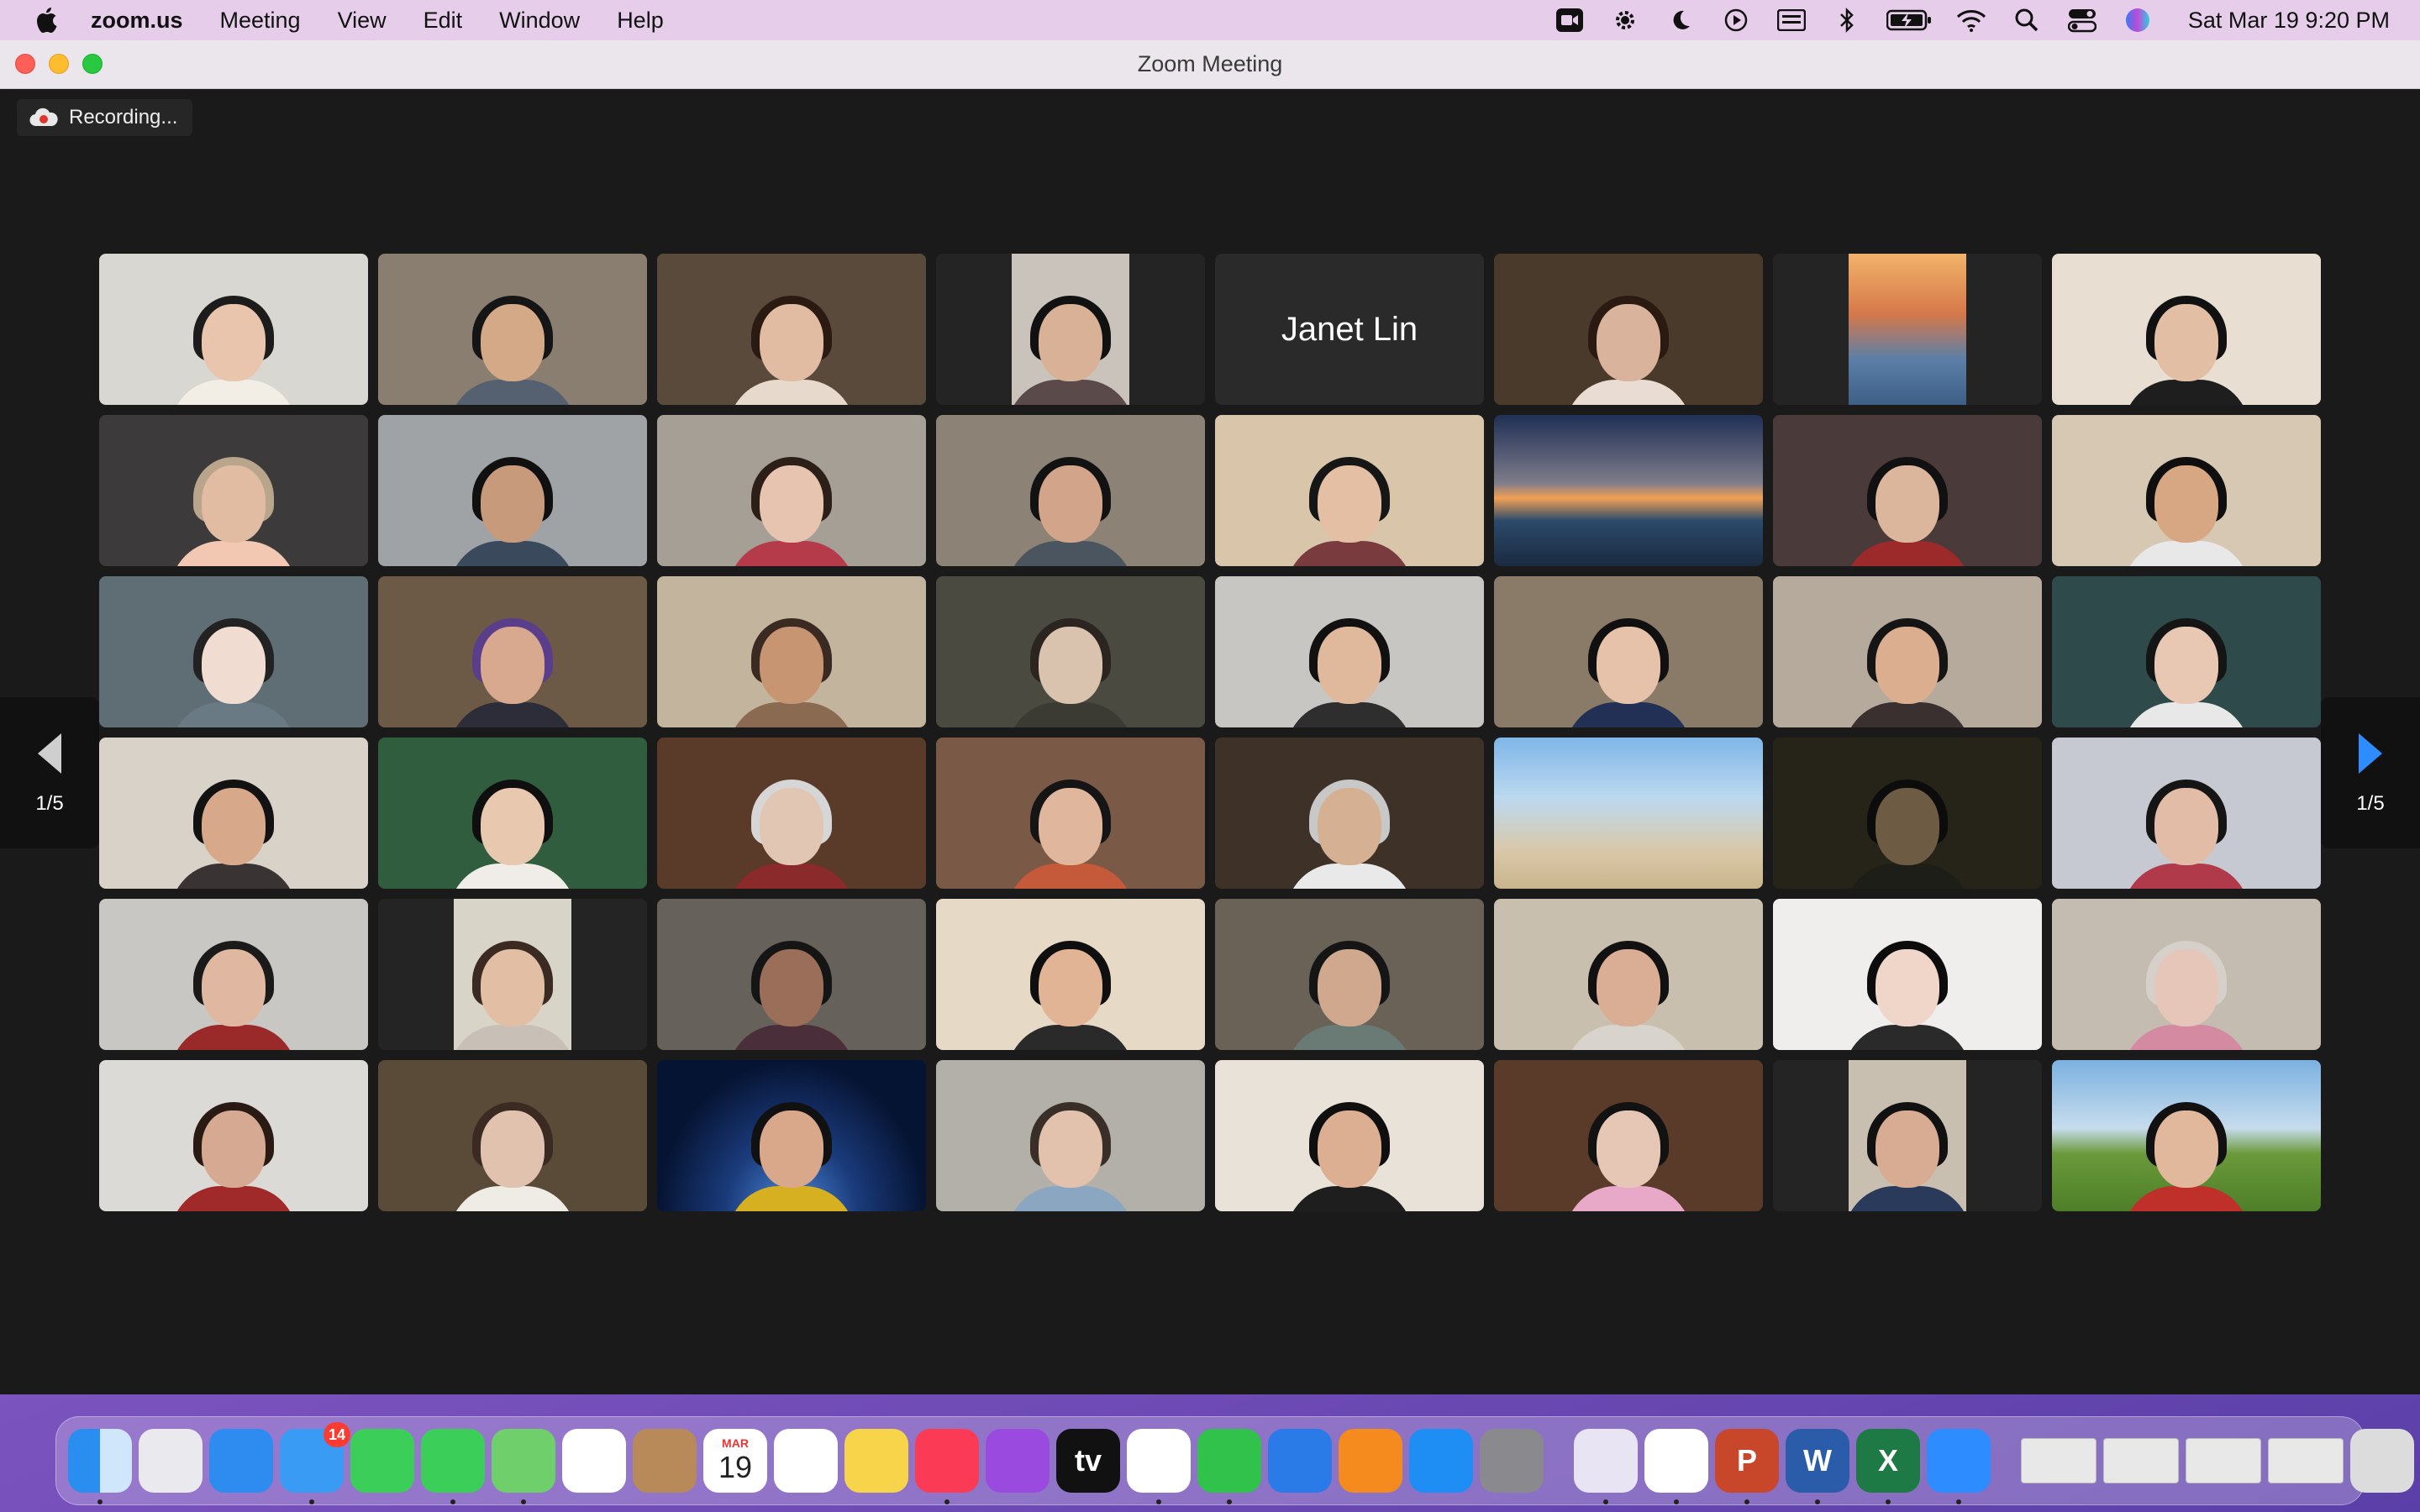  What do you see at coordinates (1959, 1466) in the screenshot?
I see `zoom-icon` at bounding box center [1959, 1466].